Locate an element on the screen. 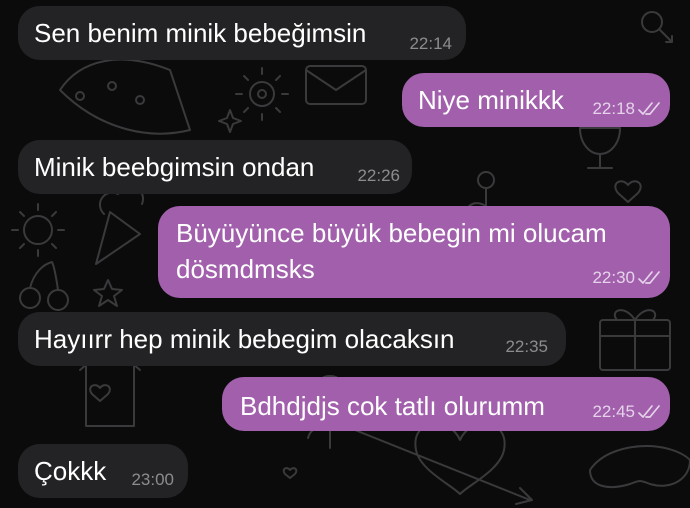  message-meta: 22:18 is located at coordinates (626, 109).